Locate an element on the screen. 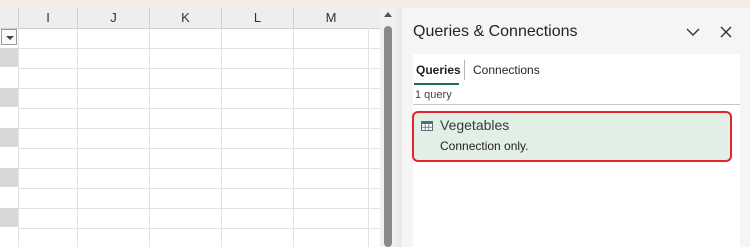 This screenshot has height=247, width=750. tab-connections: Connections is located at coordinates (506, 70).